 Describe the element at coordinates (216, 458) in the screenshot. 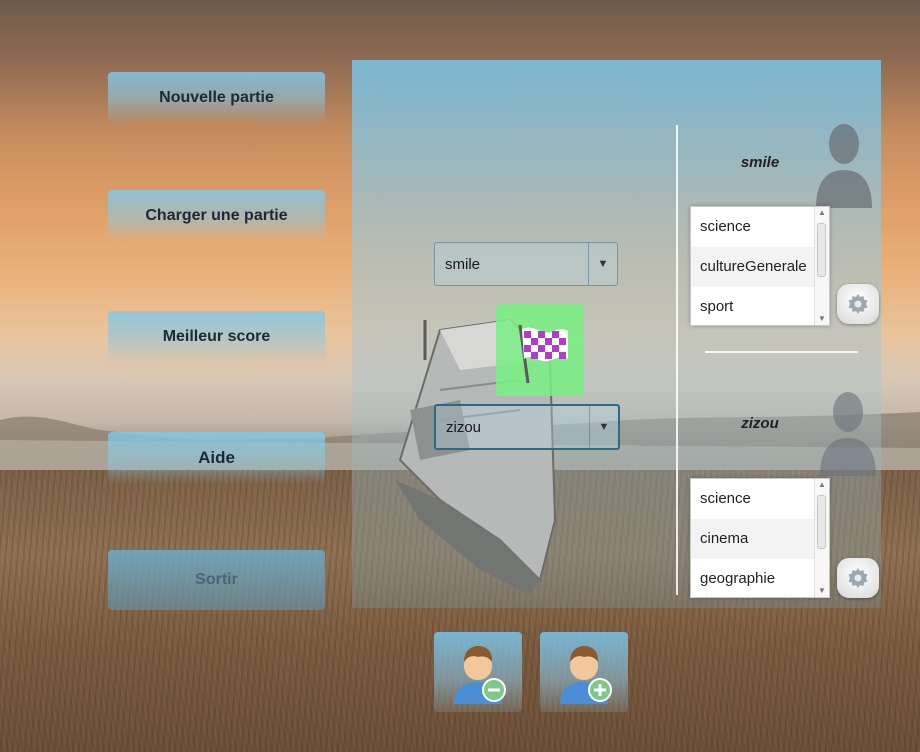

I see `help-button: Aide` at that location.